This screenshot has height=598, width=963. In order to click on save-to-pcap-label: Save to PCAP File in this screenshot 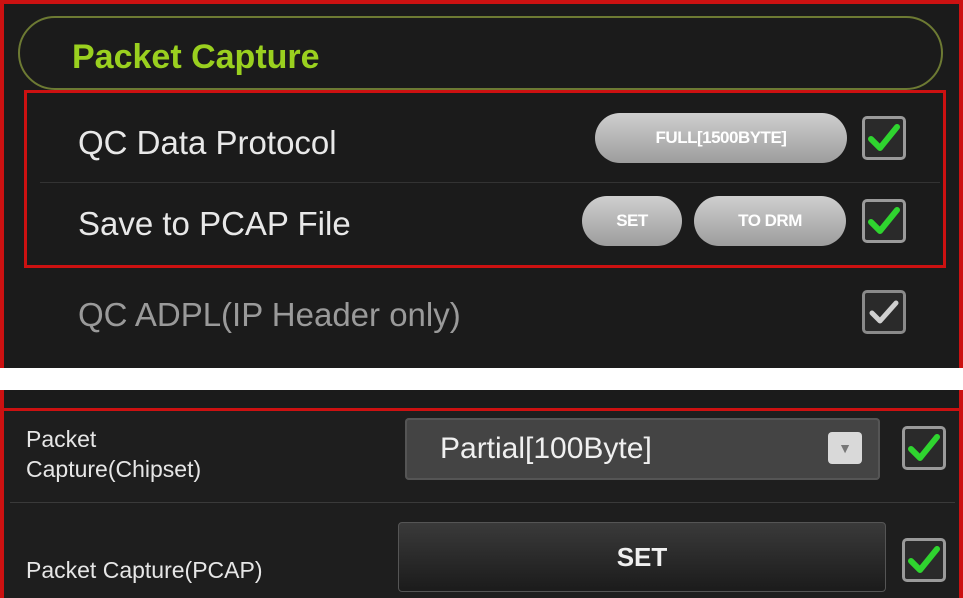, I will do `click(214, 223)`.